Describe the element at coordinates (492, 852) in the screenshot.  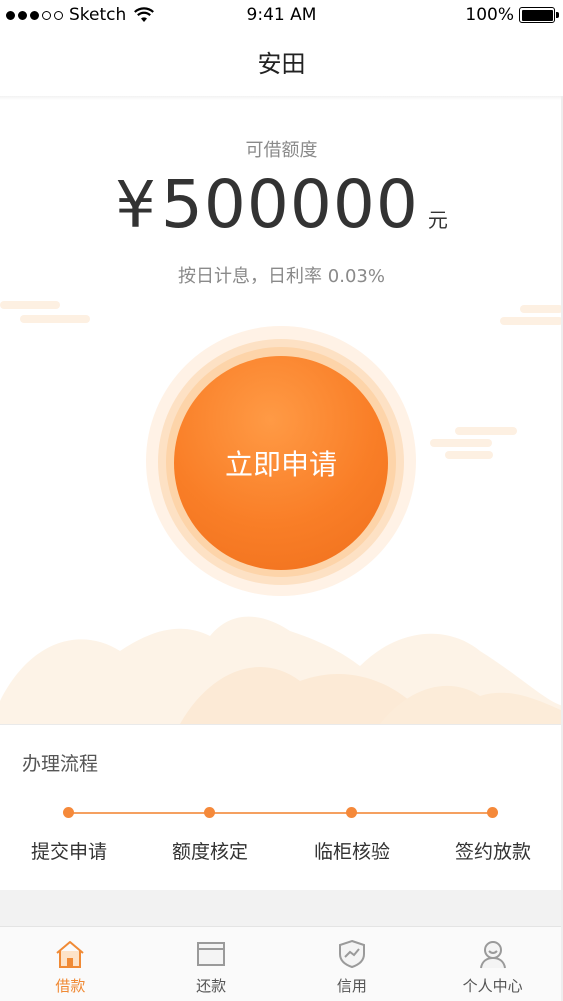
I see `step-label-sign: 签约放款` at that location.